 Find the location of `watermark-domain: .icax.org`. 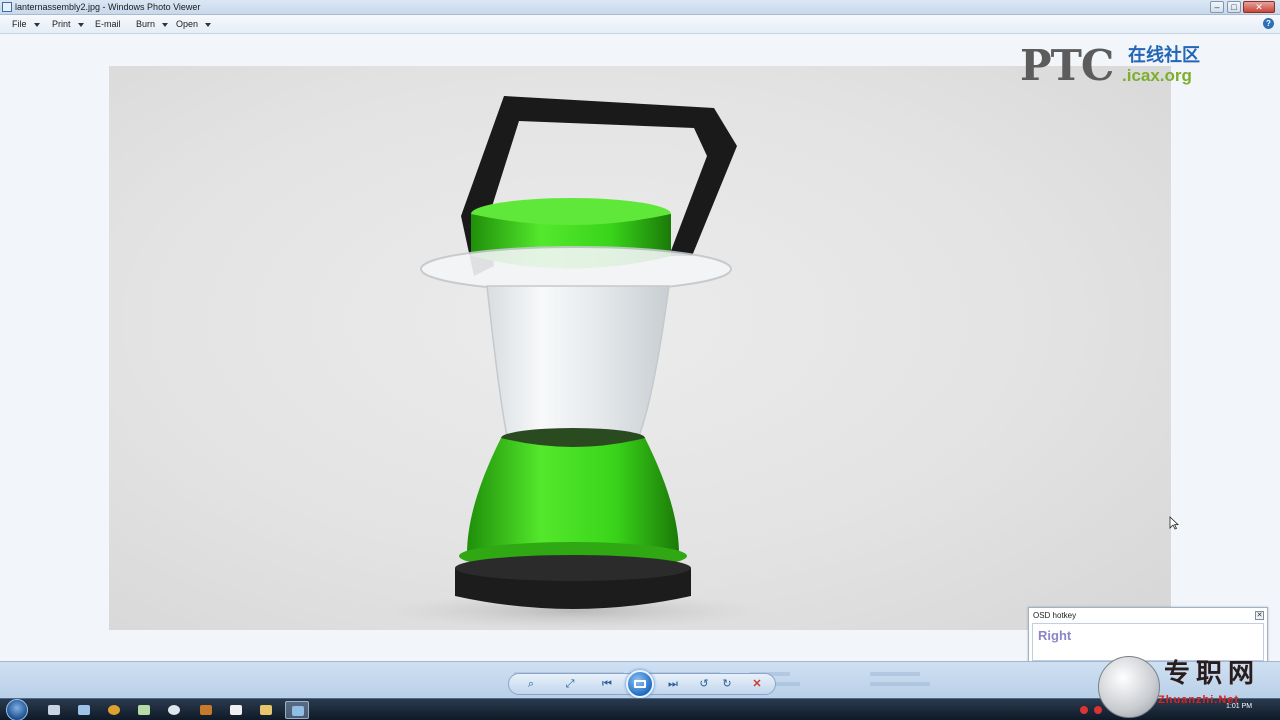

watermark-domain: .icax.org is located at coordinates (1157, 75).